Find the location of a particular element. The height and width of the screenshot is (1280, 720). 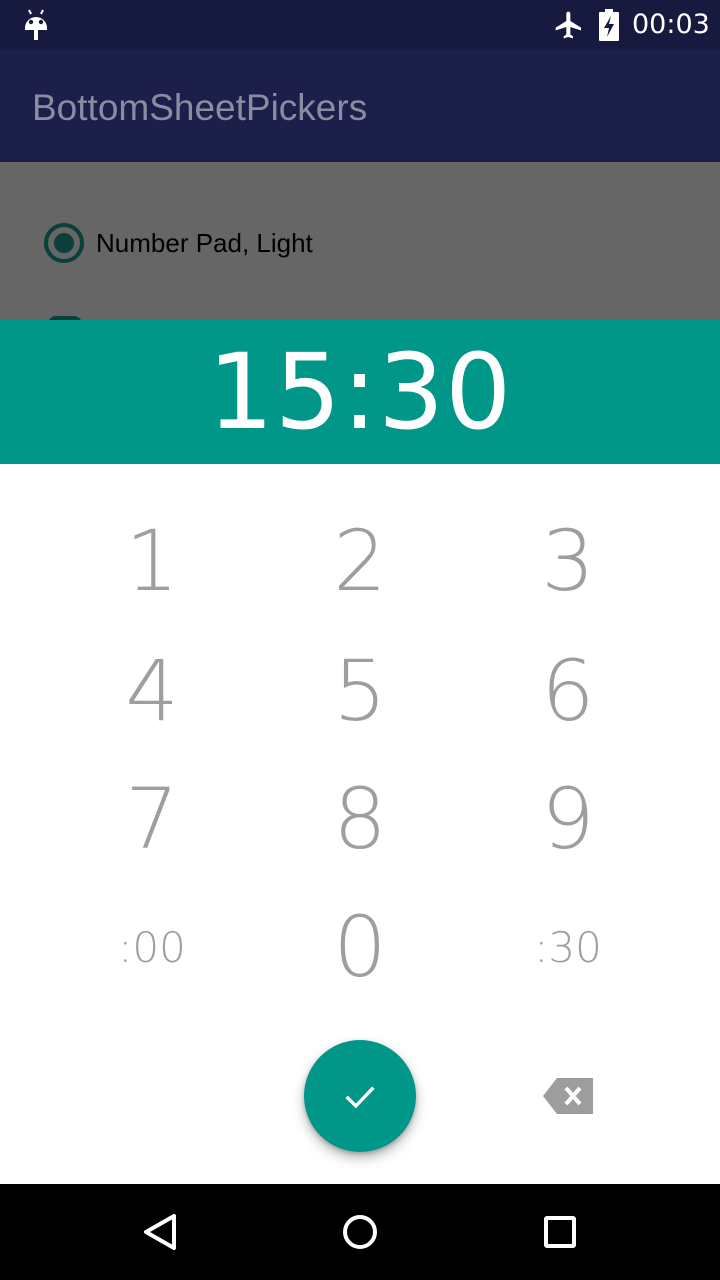

key-30-minutes: :30 is located at coordinates (568, 947).